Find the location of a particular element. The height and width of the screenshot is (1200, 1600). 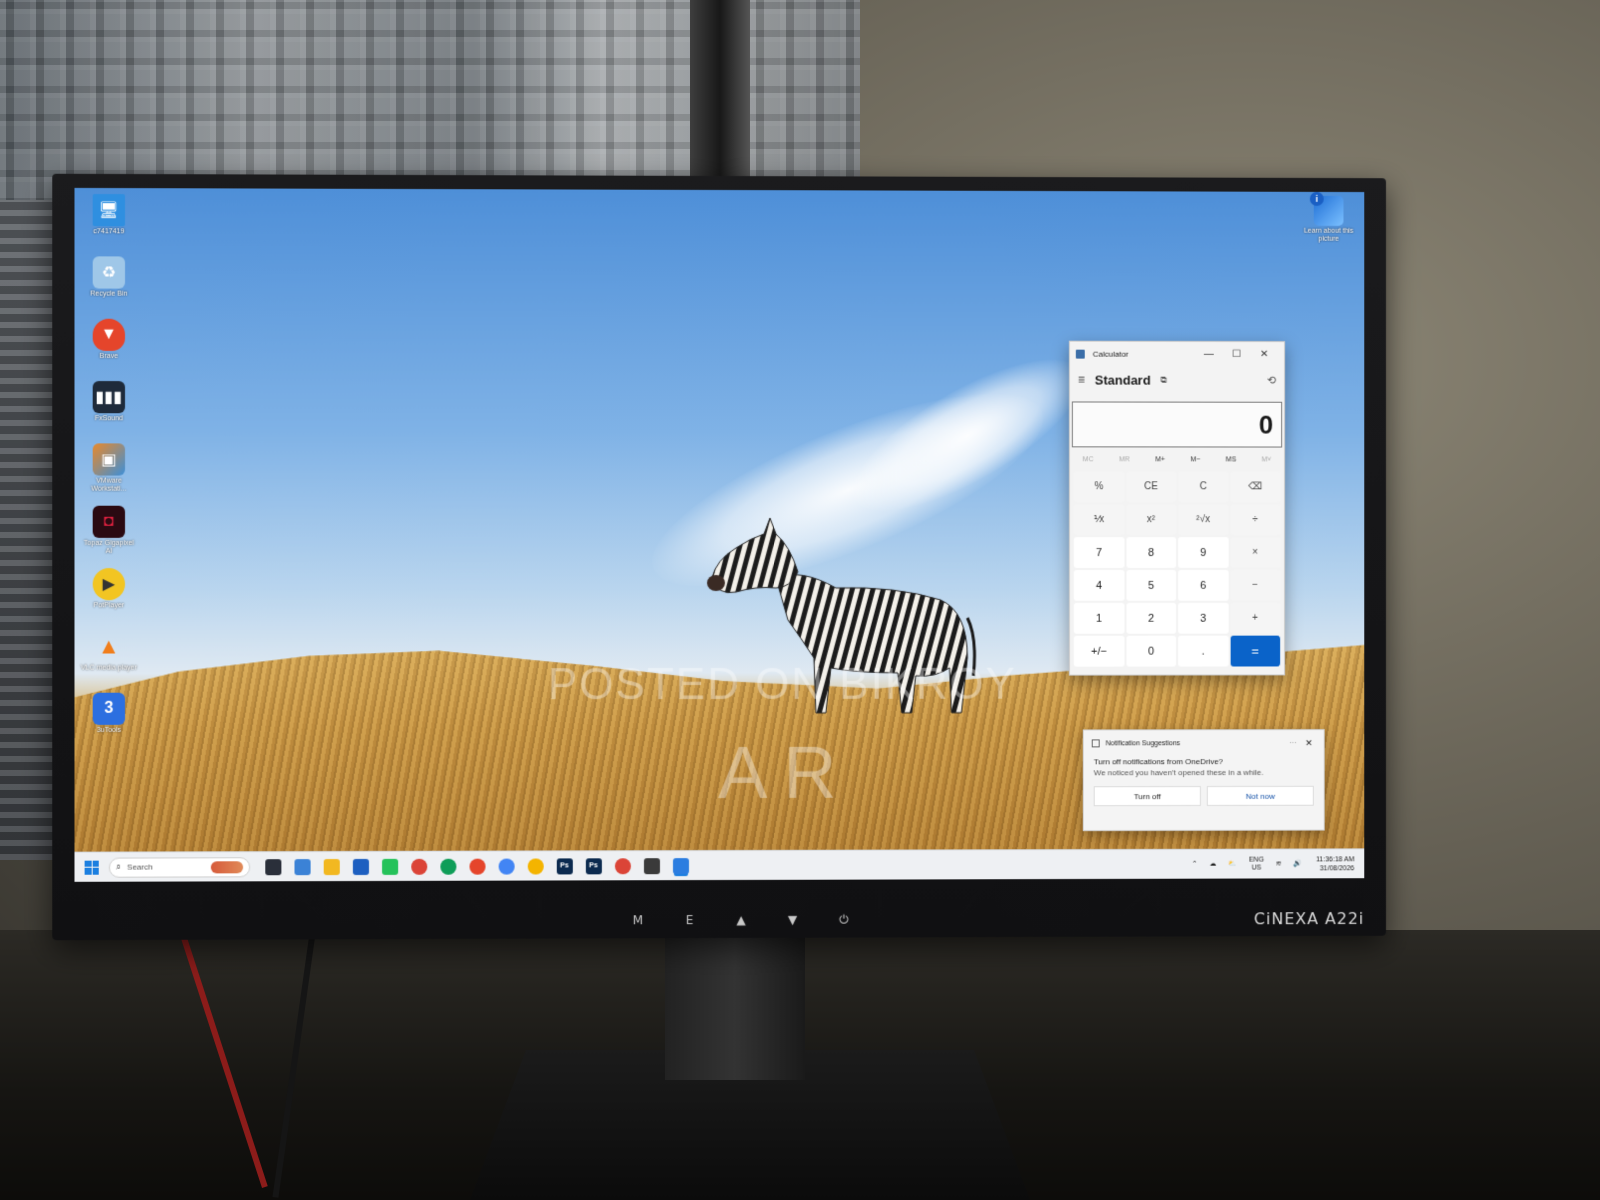

learn-about-picture-label: Learn about this picture is located at coordinates (1328, 236).